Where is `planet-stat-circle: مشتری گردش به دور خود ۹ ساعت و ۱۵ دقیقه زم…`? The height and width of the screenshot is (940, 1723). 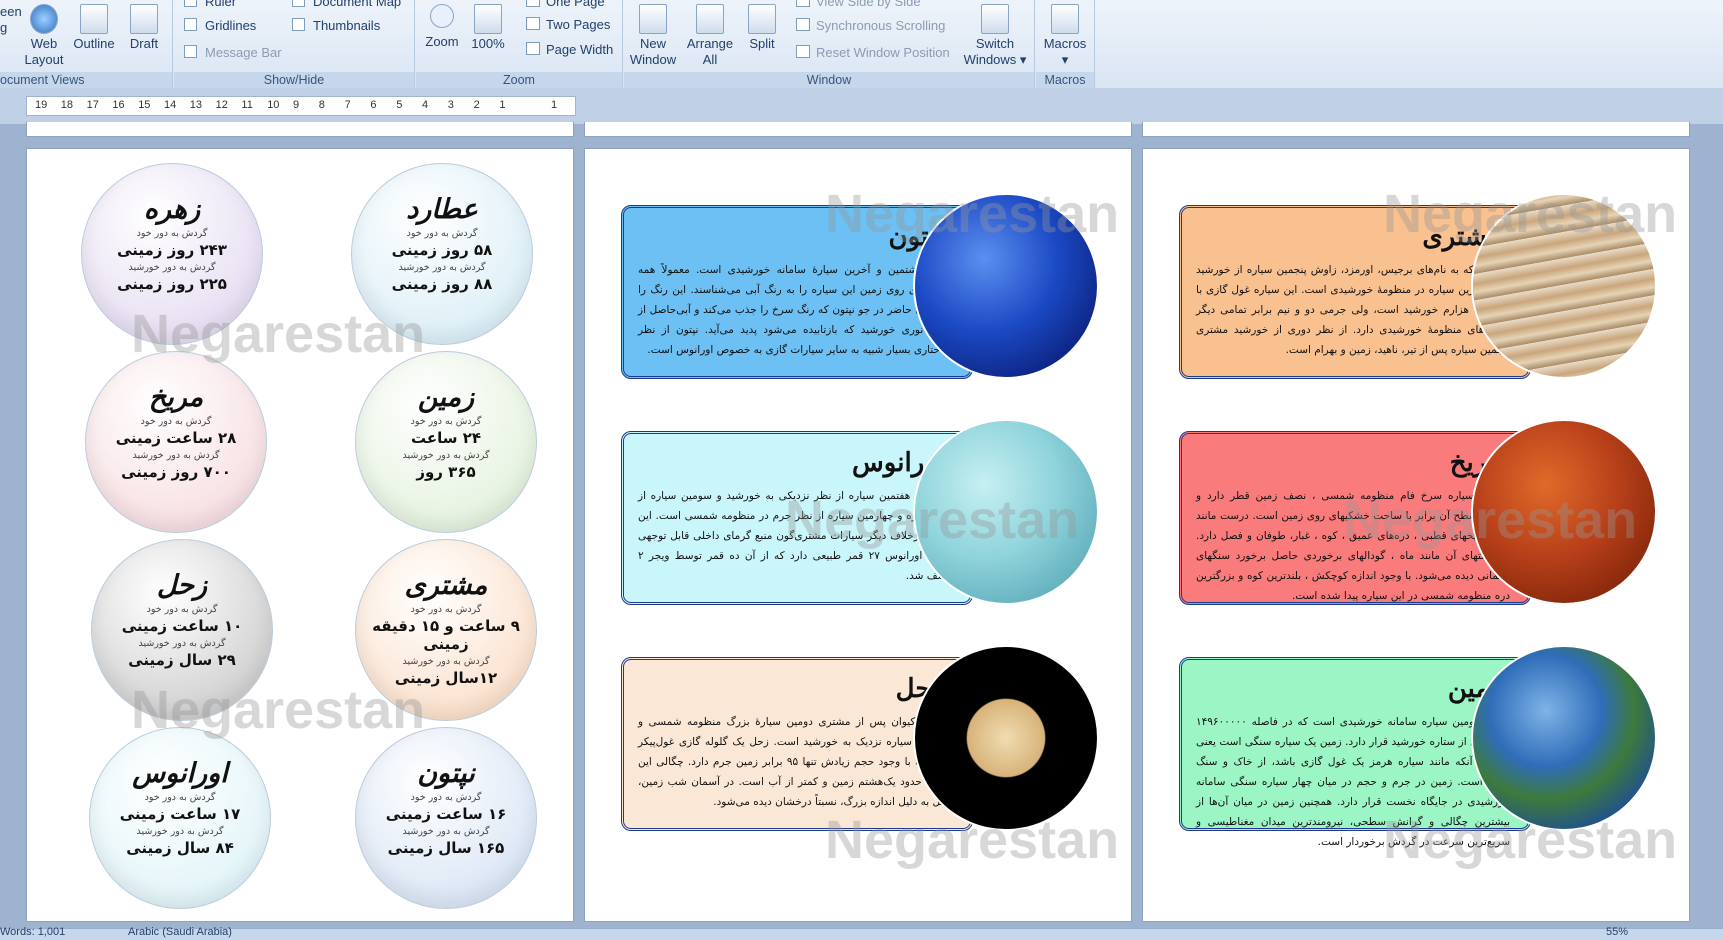 planet-stat-circle: مشتری گردش به دور خود ۹ ساعت و ۱۵ دقیقه زم… is located at coordinates (446, 630).